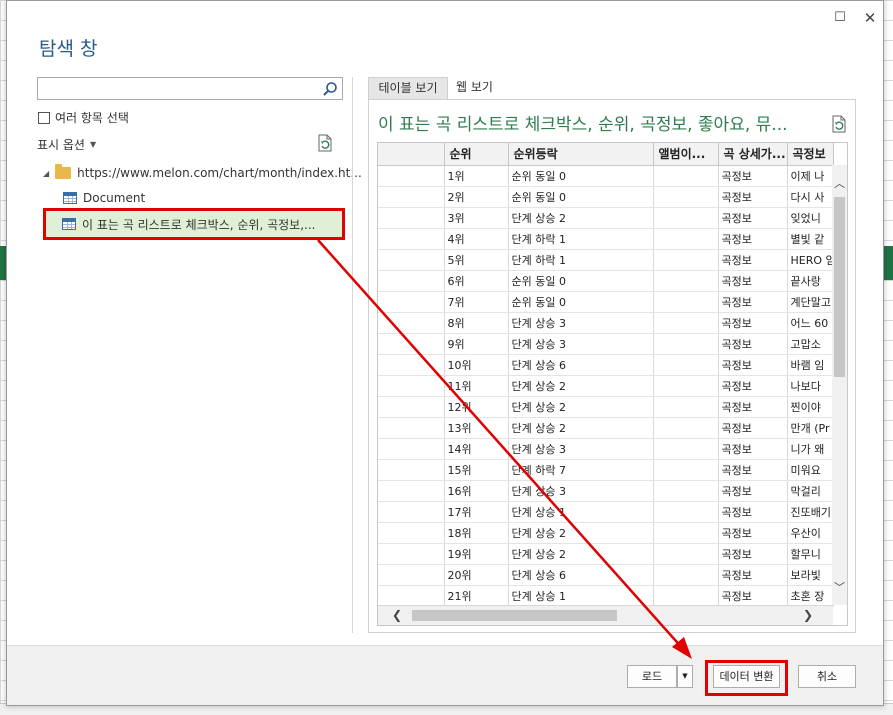 The height and width of the screenshot is (715, 893). I want to click on table-cell: 니가 왜, so click(810, 449).